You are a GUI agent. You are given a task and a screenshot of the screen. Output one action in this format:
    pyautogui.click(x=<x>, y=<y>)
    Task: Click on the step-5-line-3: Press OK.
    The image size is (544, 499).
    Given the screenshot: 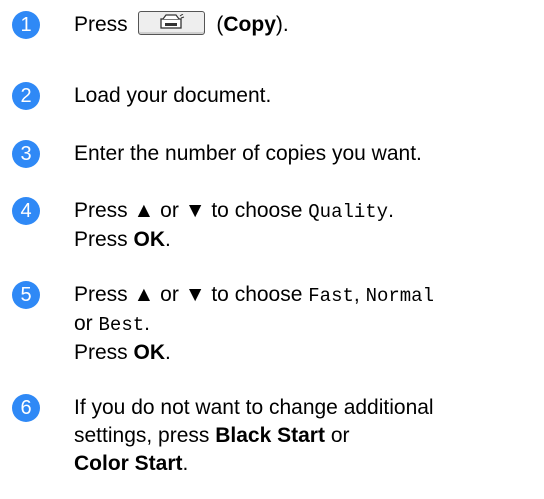 What is the action you would take?
    pyautogui.click(x=122, y=352)
    